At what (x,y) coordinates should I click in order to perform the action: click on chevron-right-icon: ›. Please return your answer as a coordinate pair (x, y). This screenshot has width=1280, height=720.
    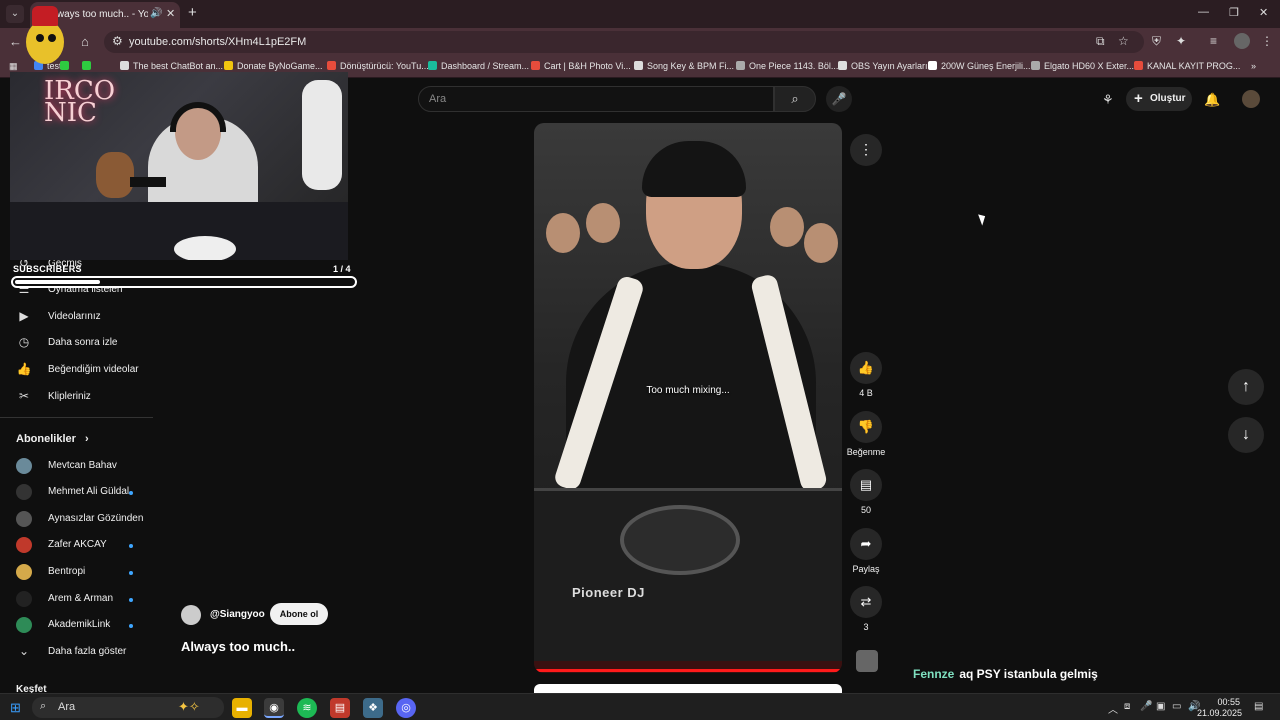
    Looking at the image, I should click on (86, 439).